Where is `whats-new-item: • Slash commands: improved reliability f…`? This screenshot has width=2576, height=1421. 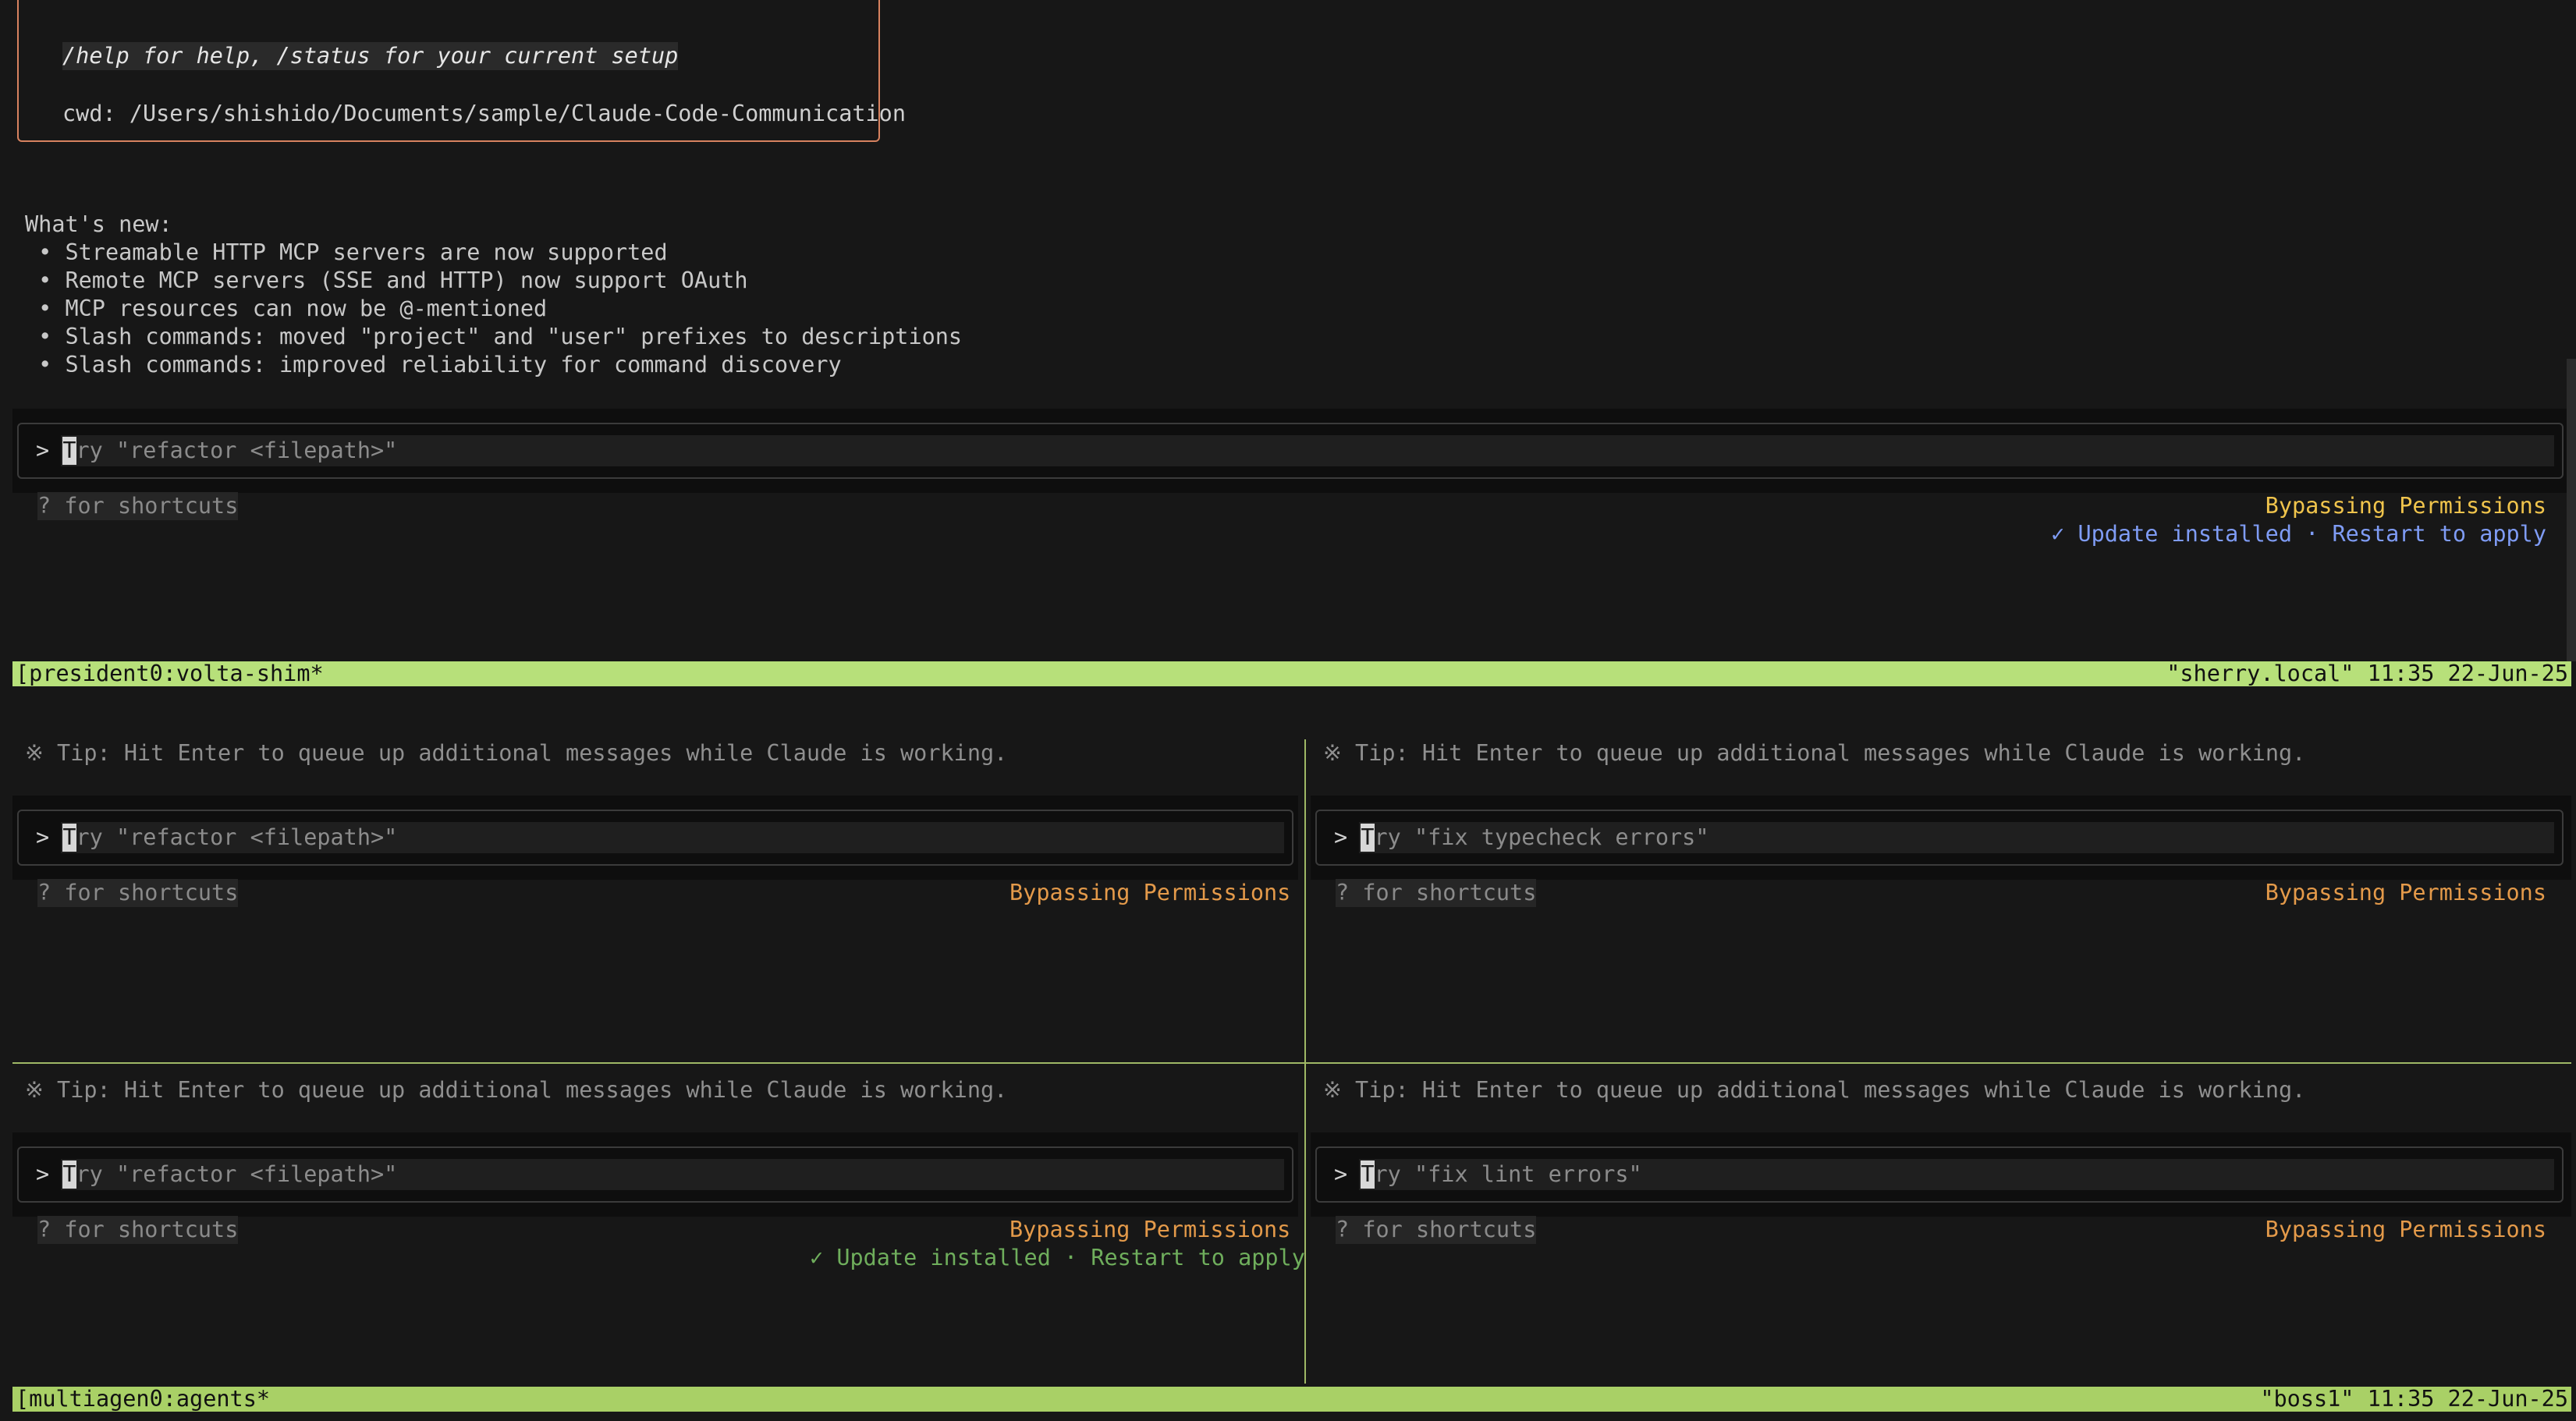
whats-new-item: • Slash commands: improved reliability f… is located at coordinates (433, 364).